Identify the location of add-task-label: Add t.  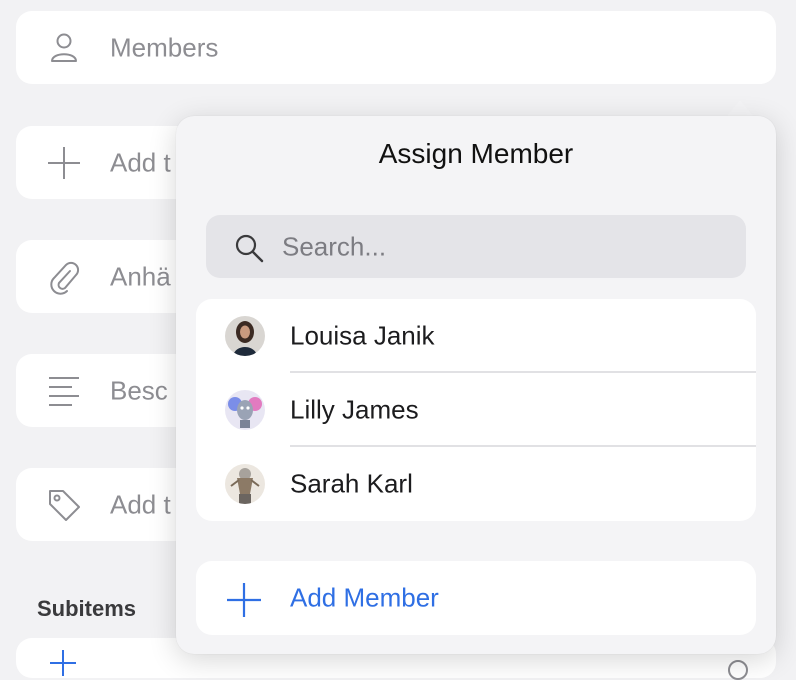
(140, 162).